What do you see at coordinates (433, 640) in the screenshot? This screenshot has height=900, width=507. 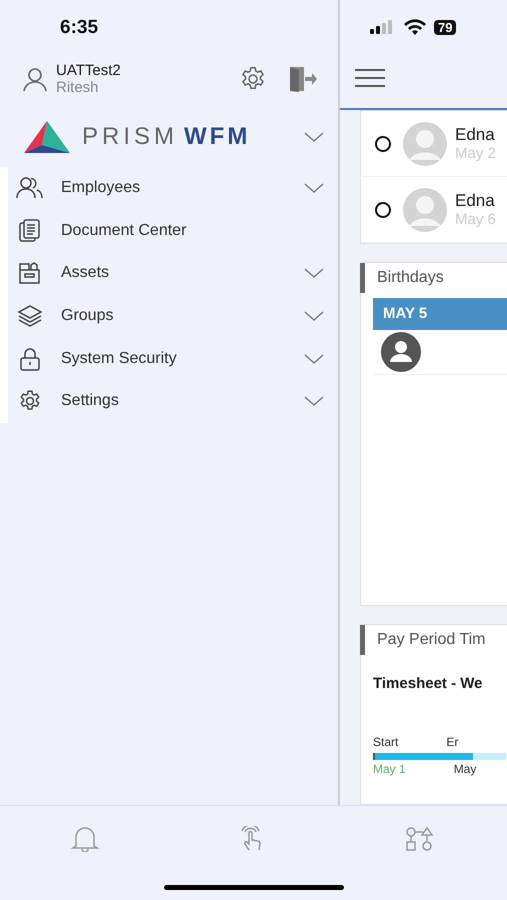 I see `card-title: Pay Period Tim` at bounding box center [433, 640].